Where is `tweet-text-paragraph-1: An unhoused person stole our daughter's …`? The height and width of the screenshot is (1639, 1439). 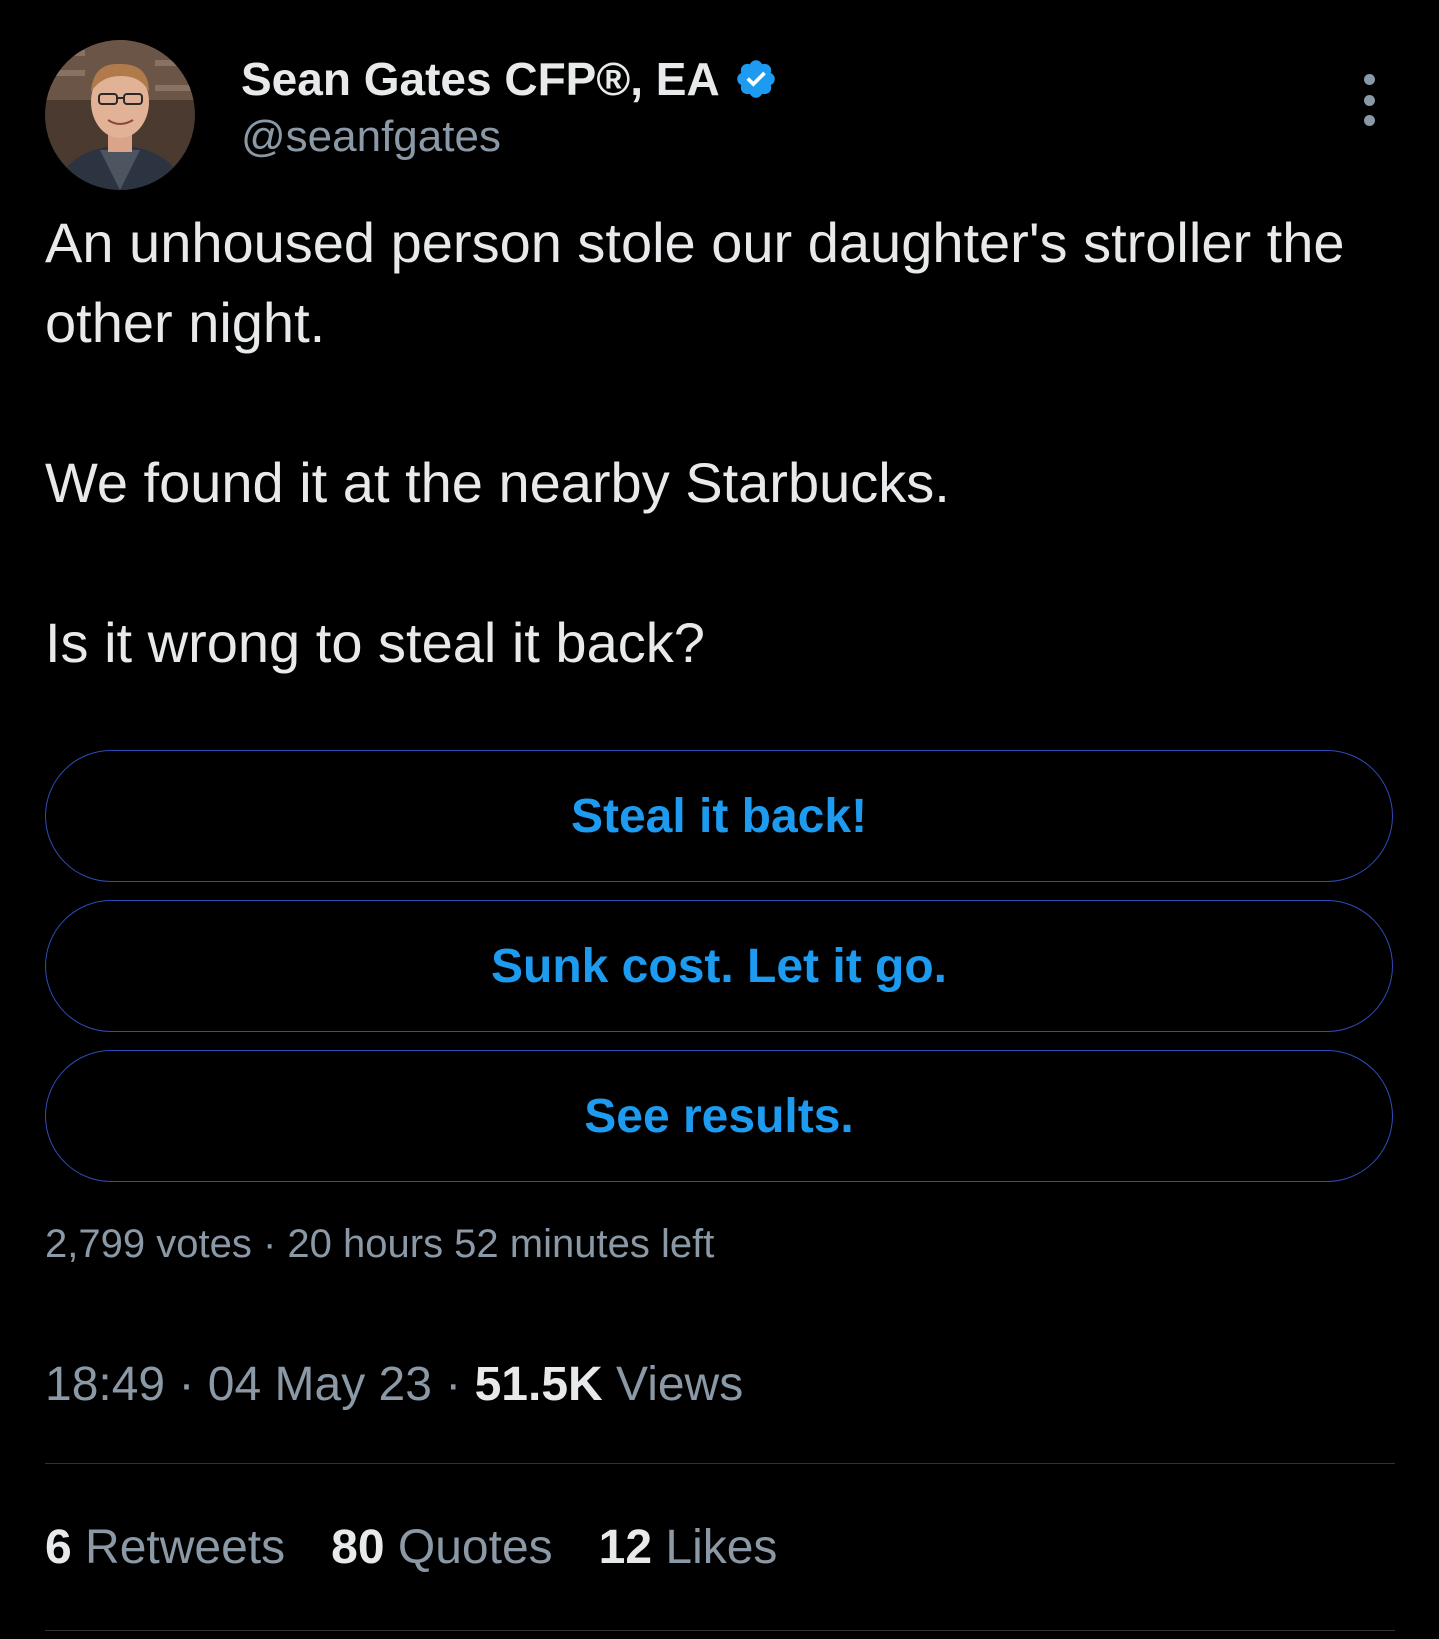
tweet-text-paragraph-1: An unhoused person stole our daughter's … is located at coordinates (695, 282).